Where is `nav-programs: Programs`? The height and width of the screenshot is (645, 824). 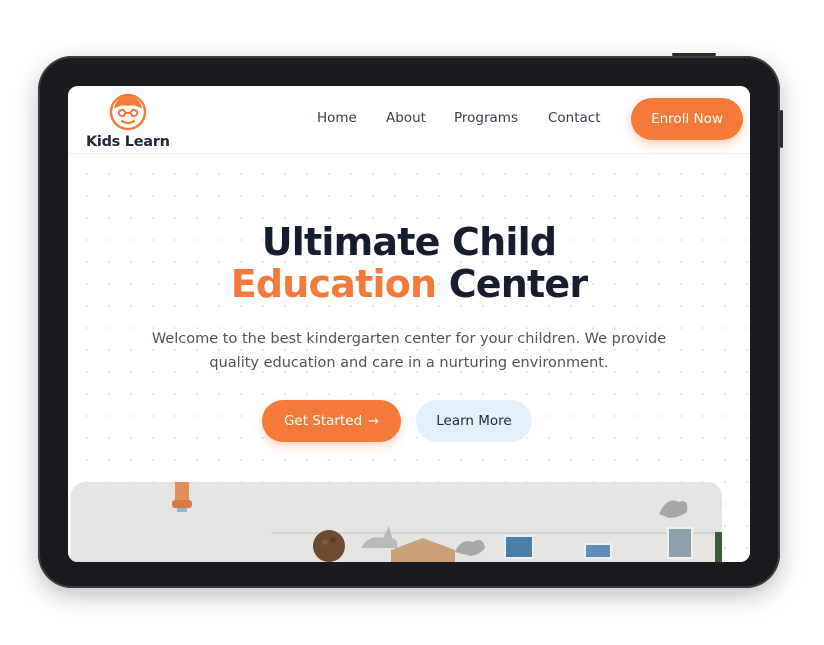 nav-programs: Programs is located at coordinates (486, 118).